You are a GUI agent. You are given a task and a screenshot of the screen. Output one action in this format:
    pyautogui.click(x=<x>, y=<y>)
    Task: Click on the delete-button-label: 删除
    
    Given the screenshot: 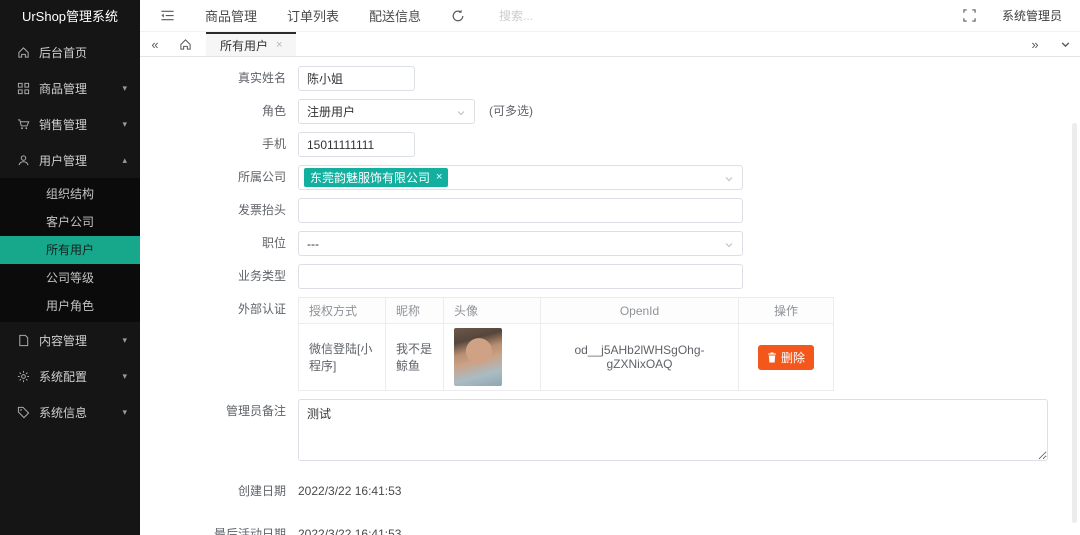 What is the action you would take?
    pyautogui.click(x=792, y=357)
    